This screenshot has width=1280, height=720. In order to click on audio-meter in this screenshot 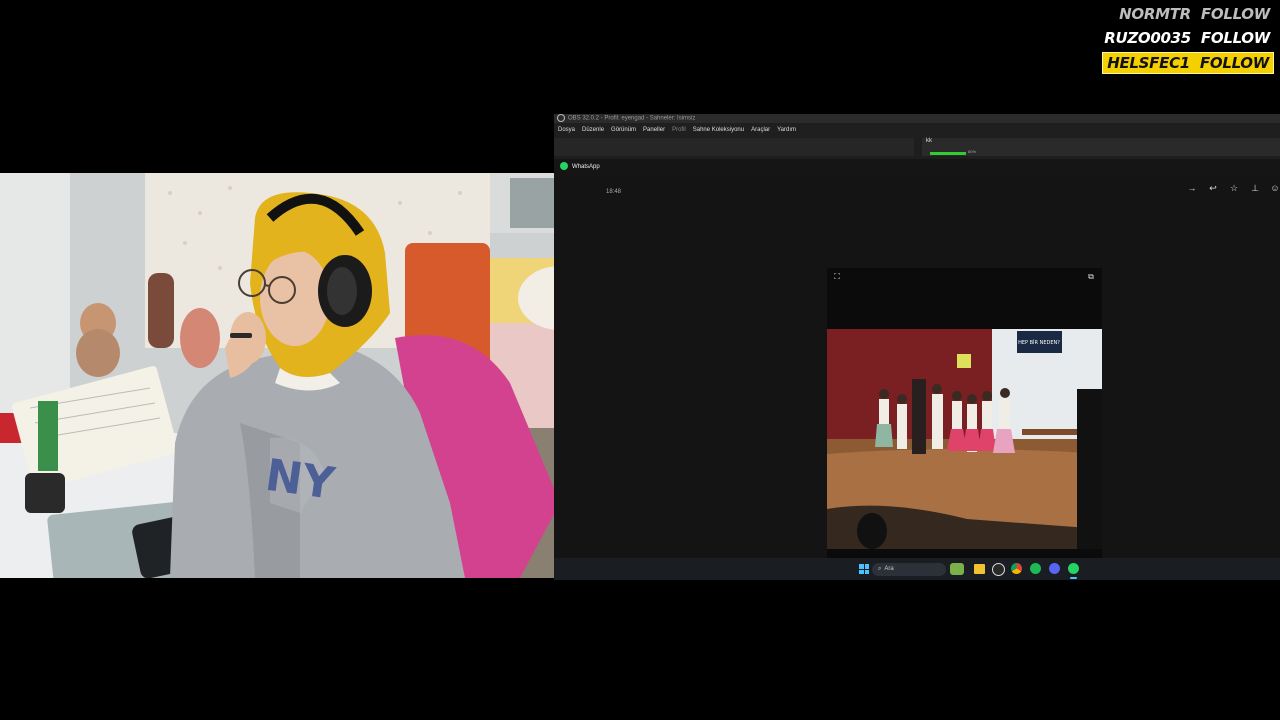, I will do `click(948, 153)`.